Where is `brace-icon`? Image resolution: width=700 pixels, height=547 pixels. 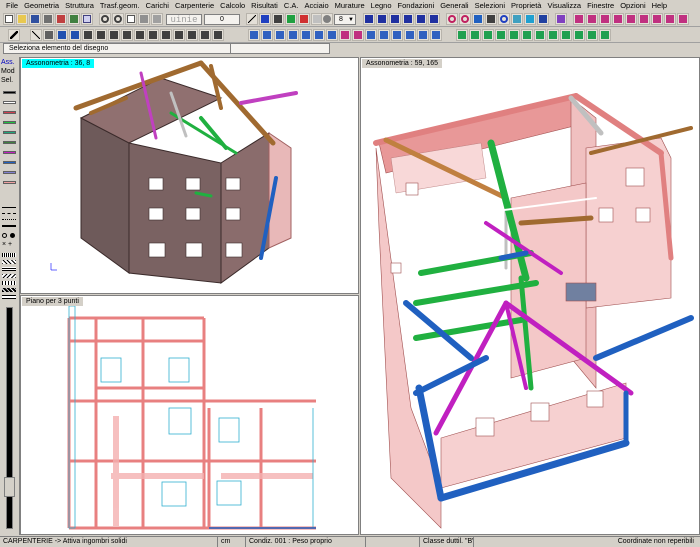 brace-icon is located at coordinates (114, 35).